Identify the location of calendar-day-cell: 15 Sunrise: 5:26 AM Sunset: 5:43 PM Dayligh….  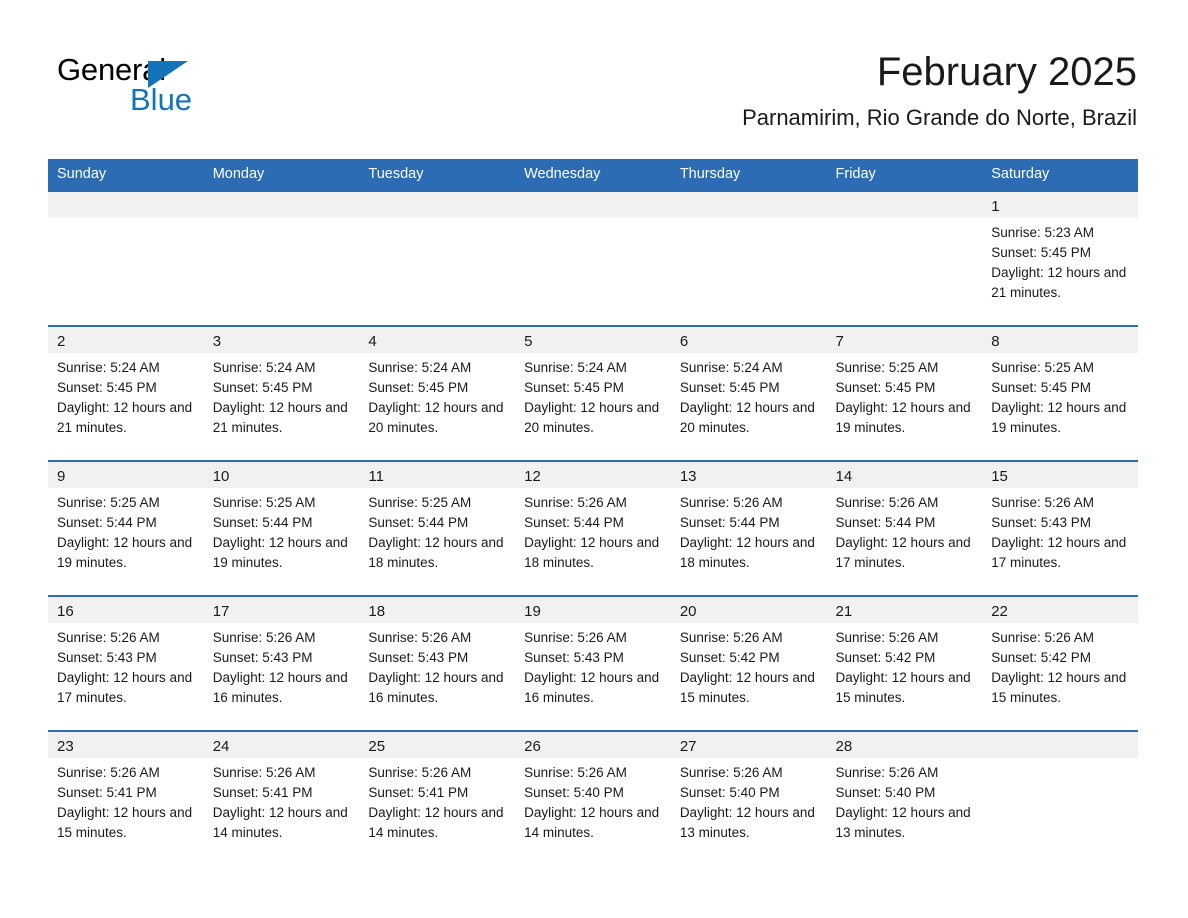
(1060, 528).